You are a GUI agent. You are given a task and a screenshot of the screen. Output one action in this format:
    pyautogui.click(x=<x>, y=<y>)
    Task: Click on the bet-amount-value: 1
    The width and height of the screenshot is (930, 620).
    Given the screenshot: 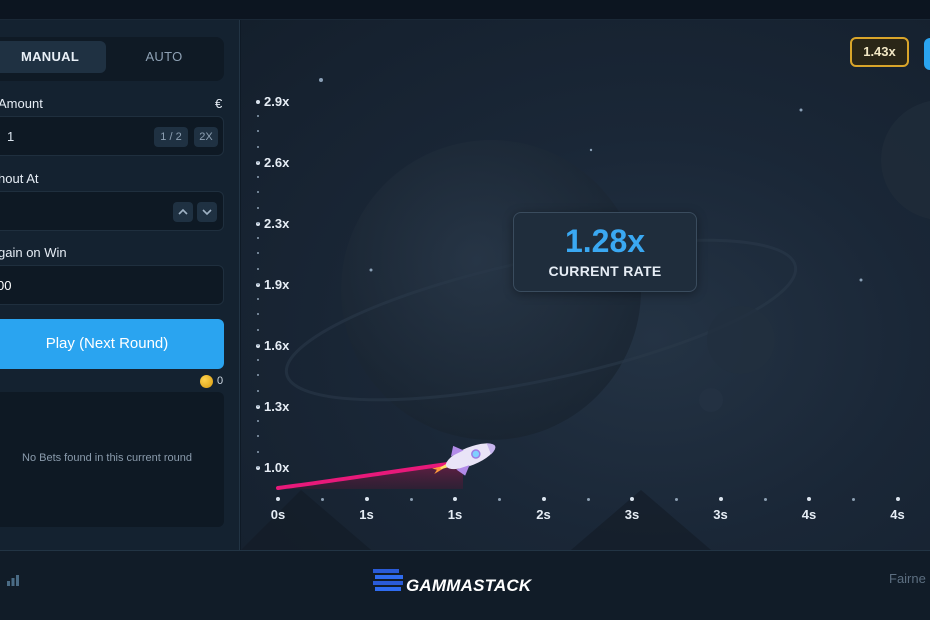 What is the action you would take?
    pyautogui.click(x=11, y=136)
    